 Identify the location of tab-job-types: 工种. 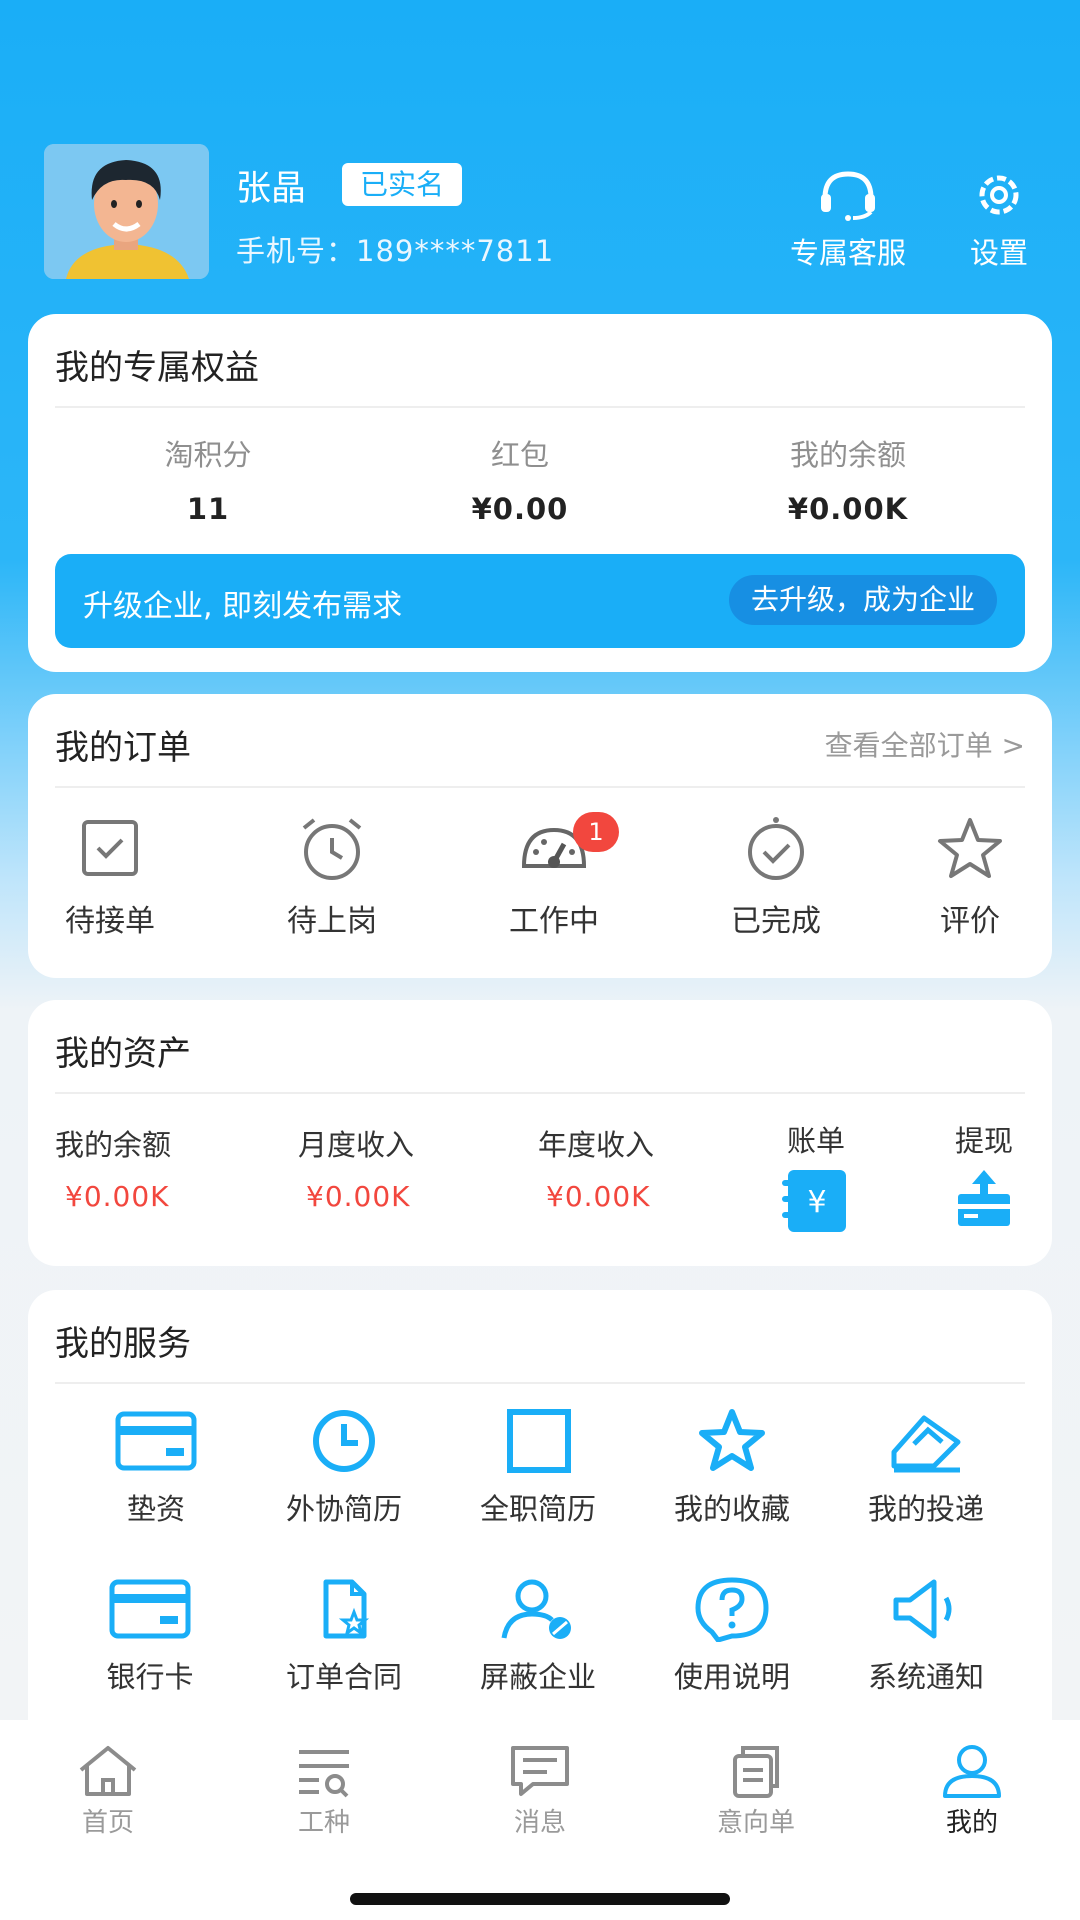
(324, 1790).